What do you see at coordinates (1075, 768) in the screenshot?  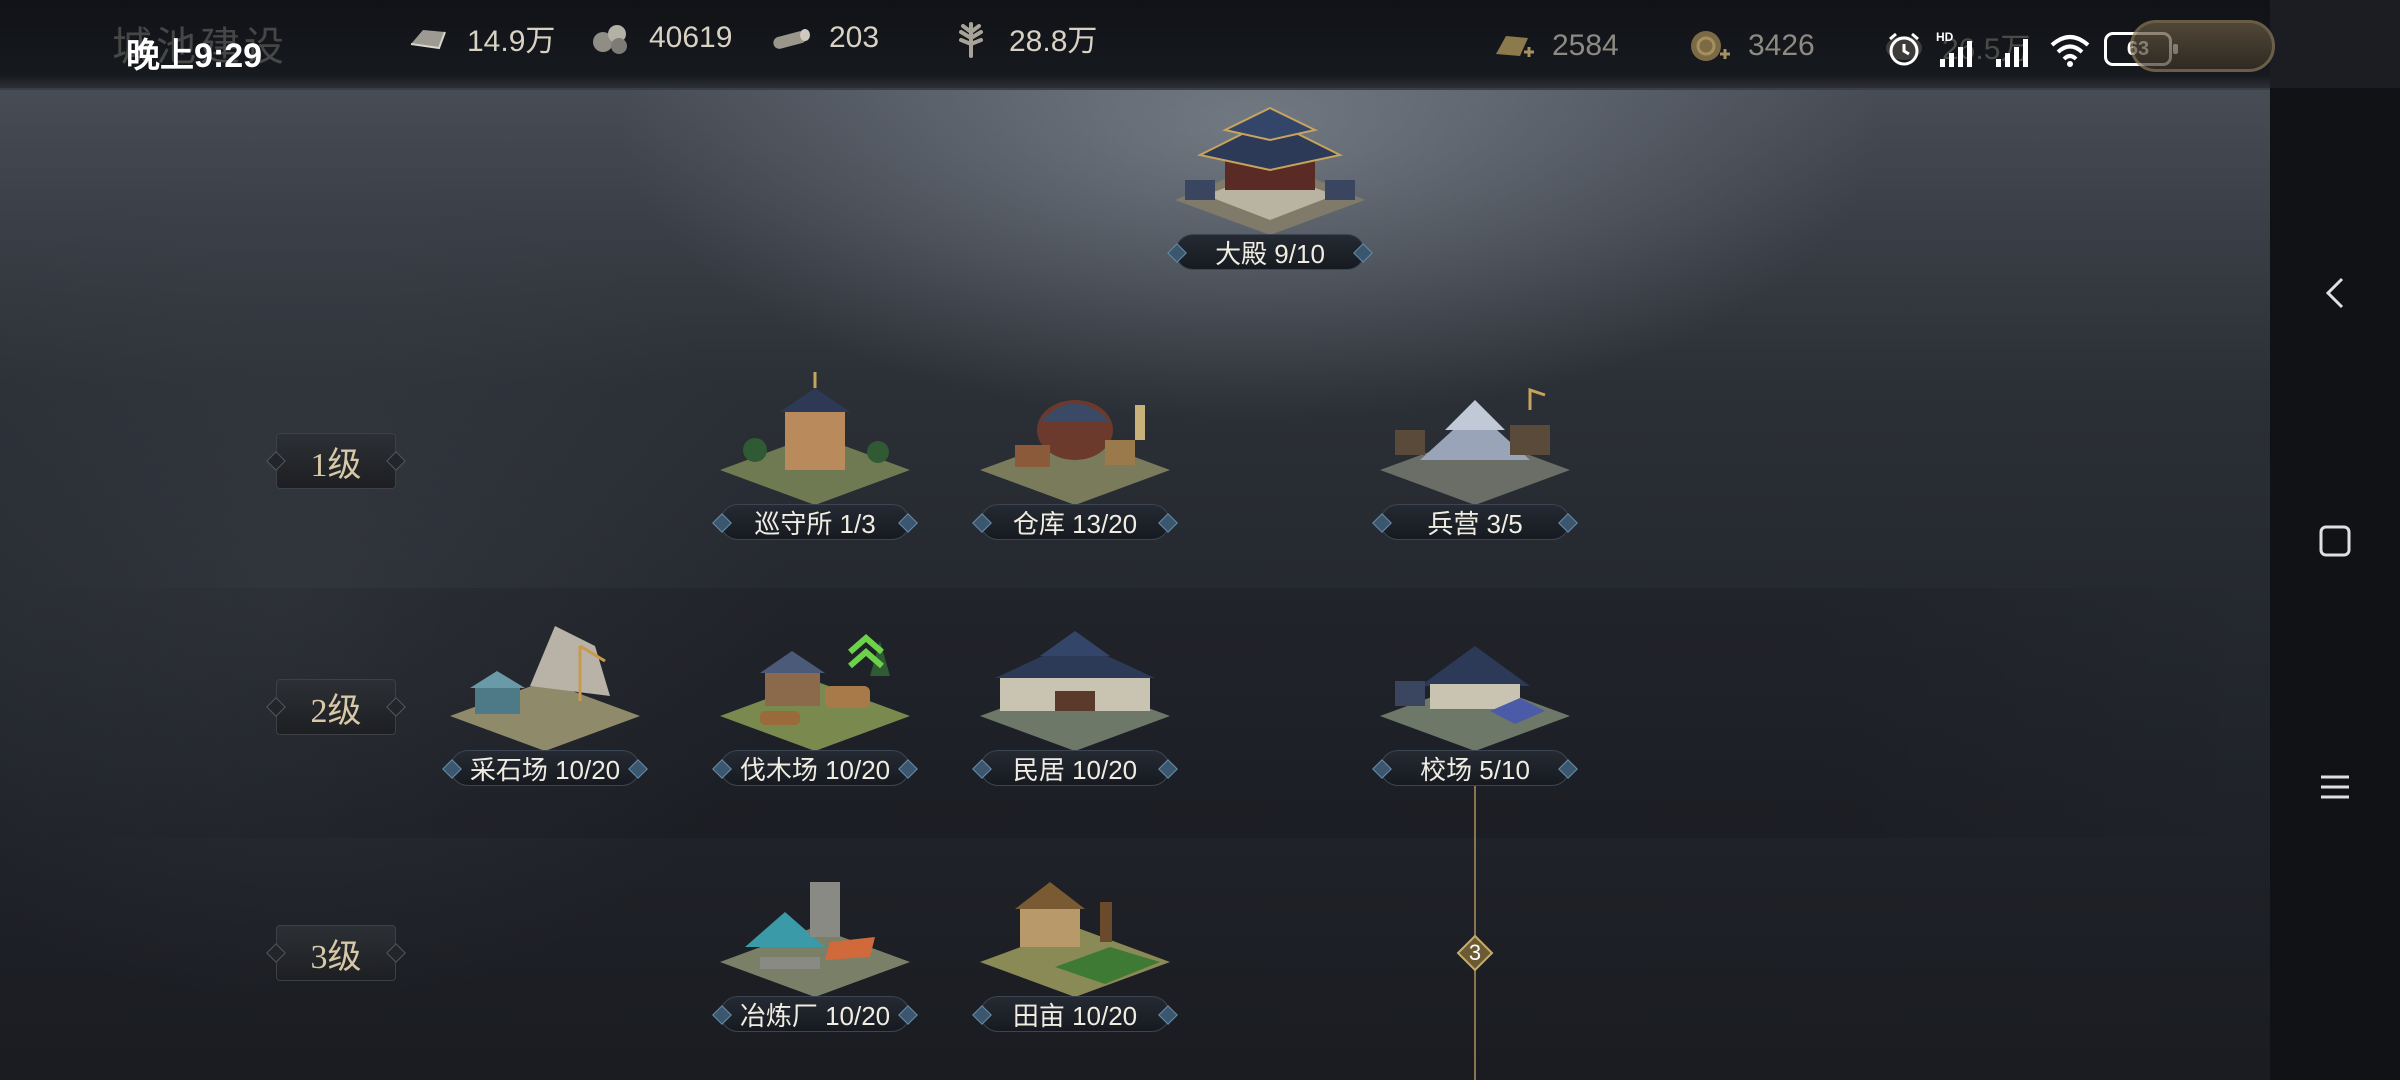 I see `building-residence-label: 民居 10/20` at bounding box center [1075, 768].